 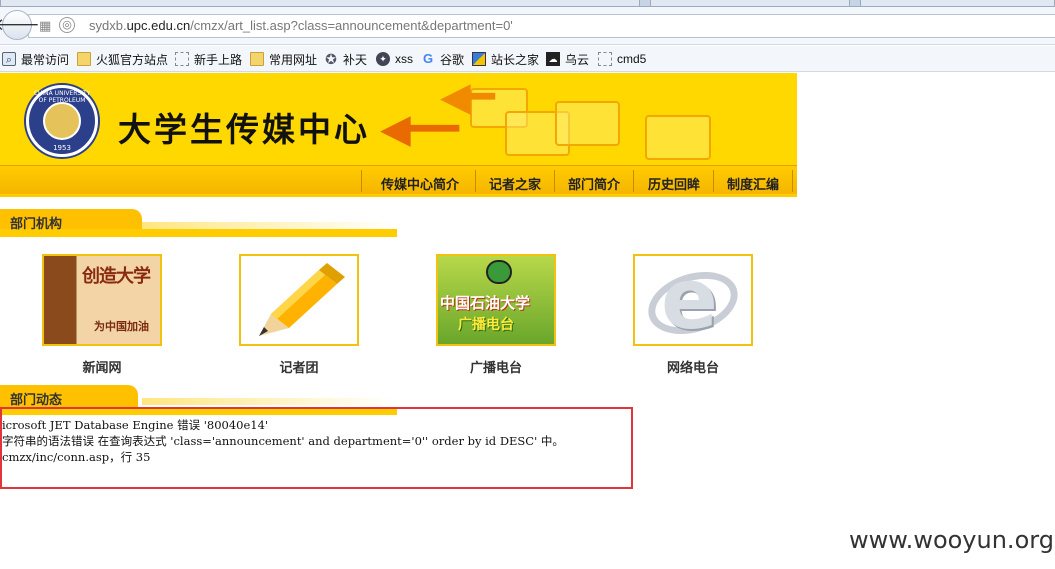 What do you see at coordinates (299, 366) in the screenshot?
I see `department-label: 记者团` at bounding box center [299, 366].